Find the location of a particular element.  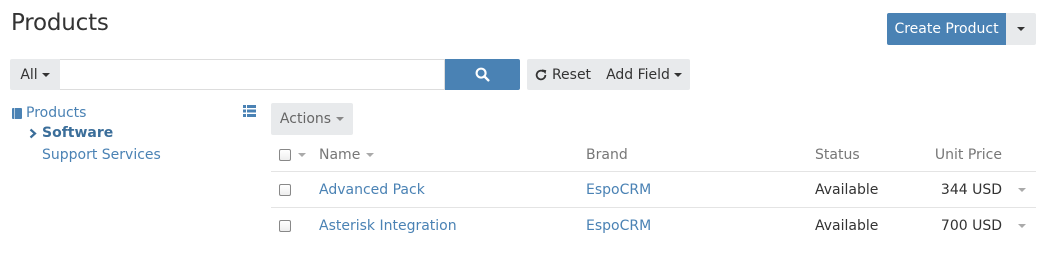

book-icon is located at coordinates (17, 113).